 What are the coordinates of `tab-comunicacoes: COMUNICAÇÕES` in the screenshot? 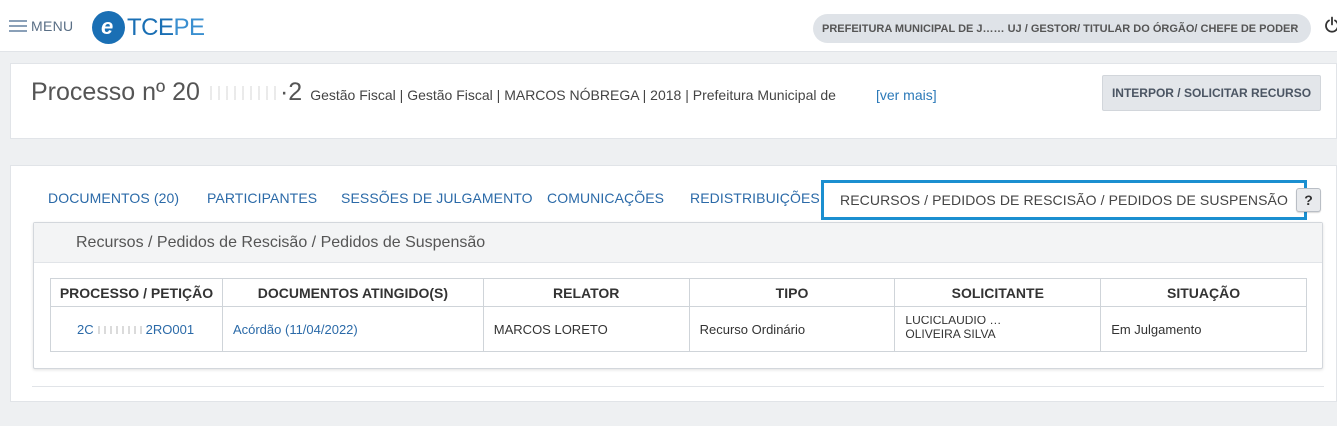 It's located at (605, 198).